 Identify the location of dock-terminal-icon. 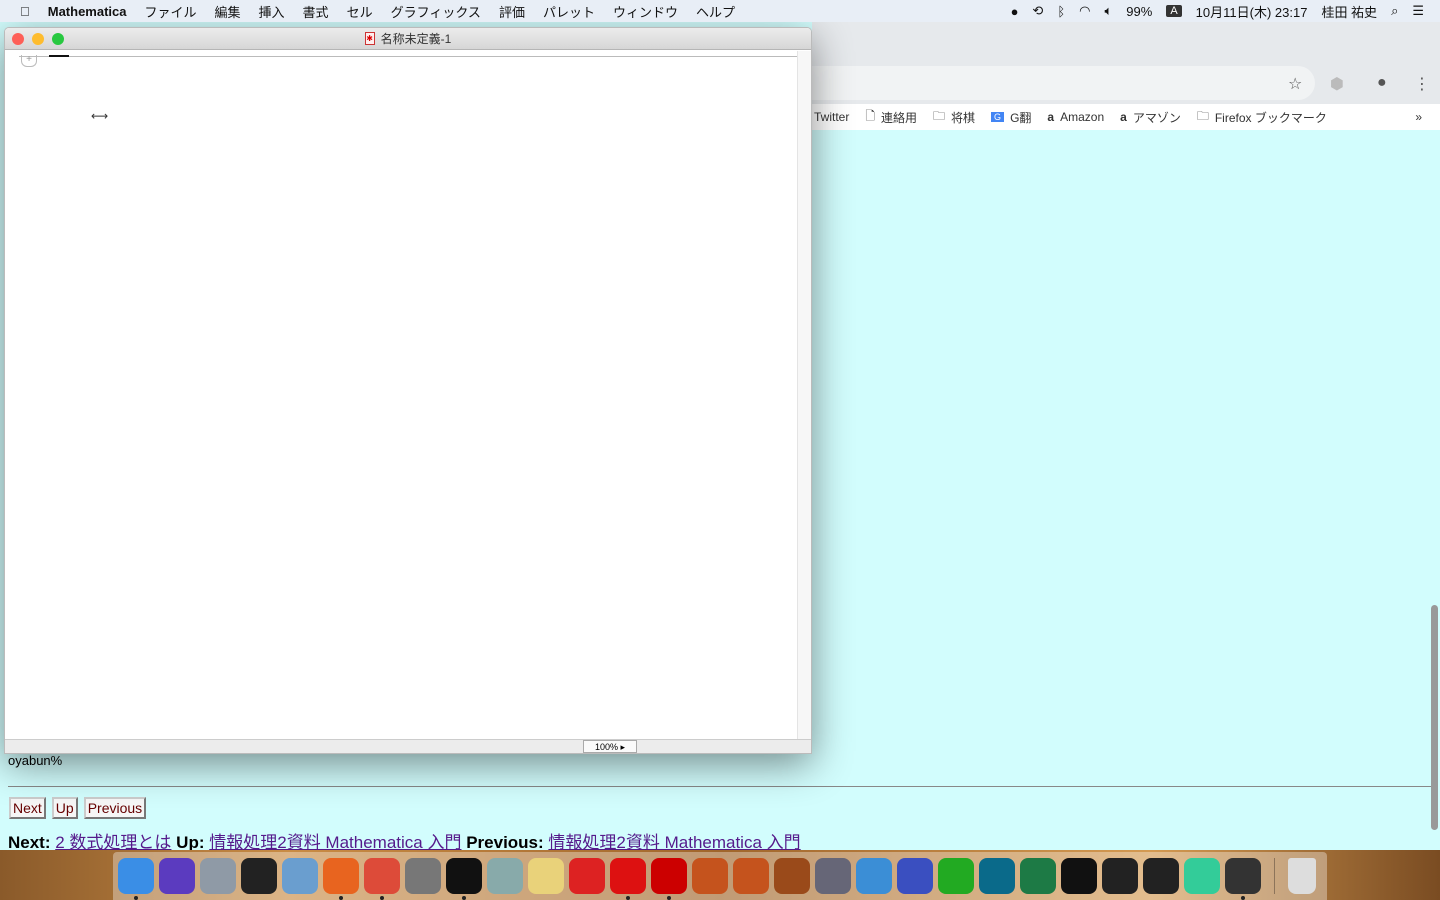
(464, 879).